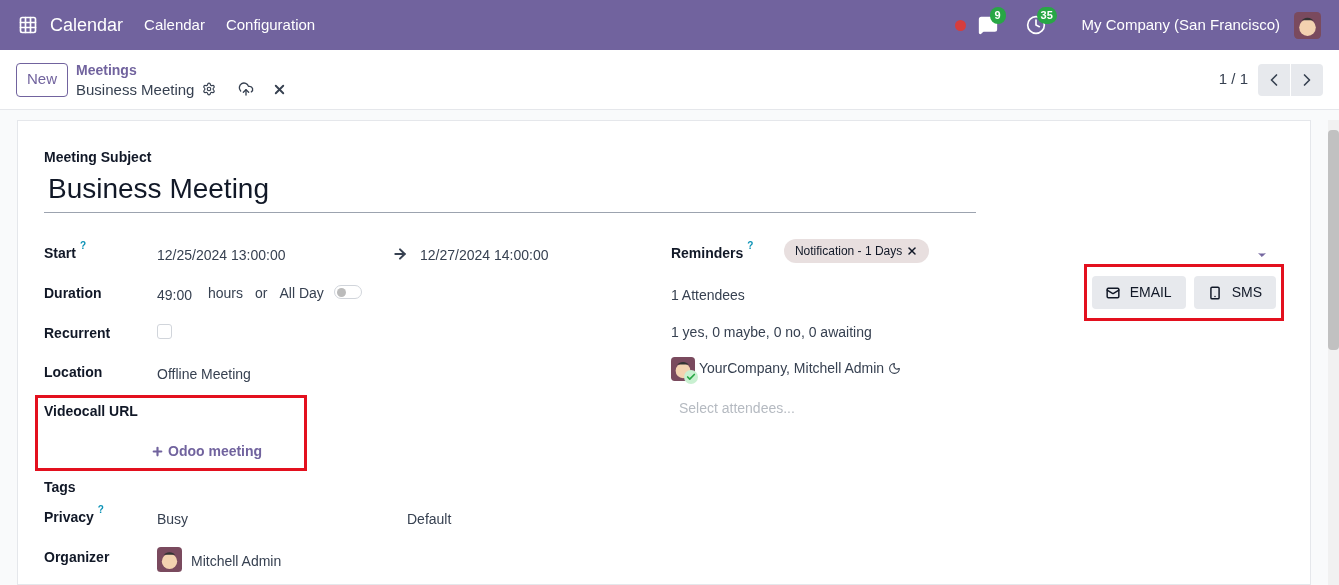  Describe the element at coordinates (400, 254) in the screenshot. I see `arrow-right-icon` at that location.